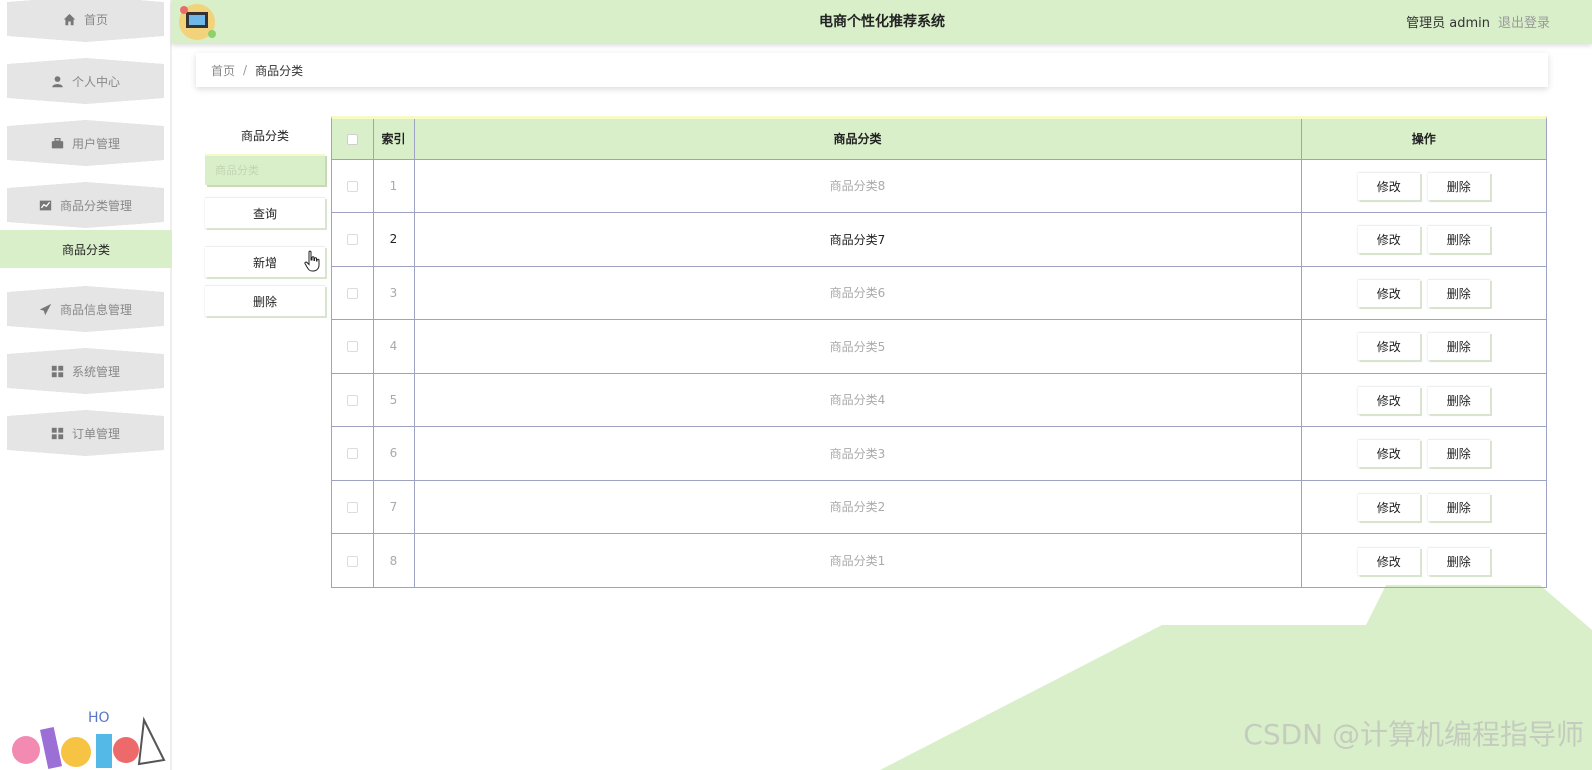 The image size is (1592, 770). I want to click on sidebar-item-system-management: 系统管理, so click(85, 371).